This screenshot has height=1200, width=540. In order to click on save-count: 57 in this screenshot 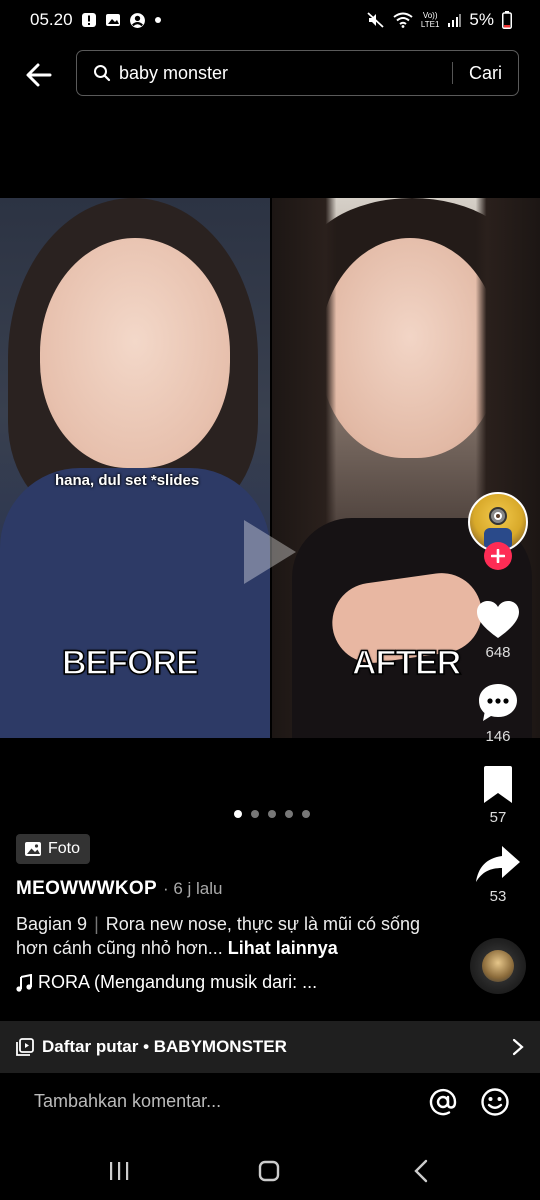, I will do `click(498, 817)`.